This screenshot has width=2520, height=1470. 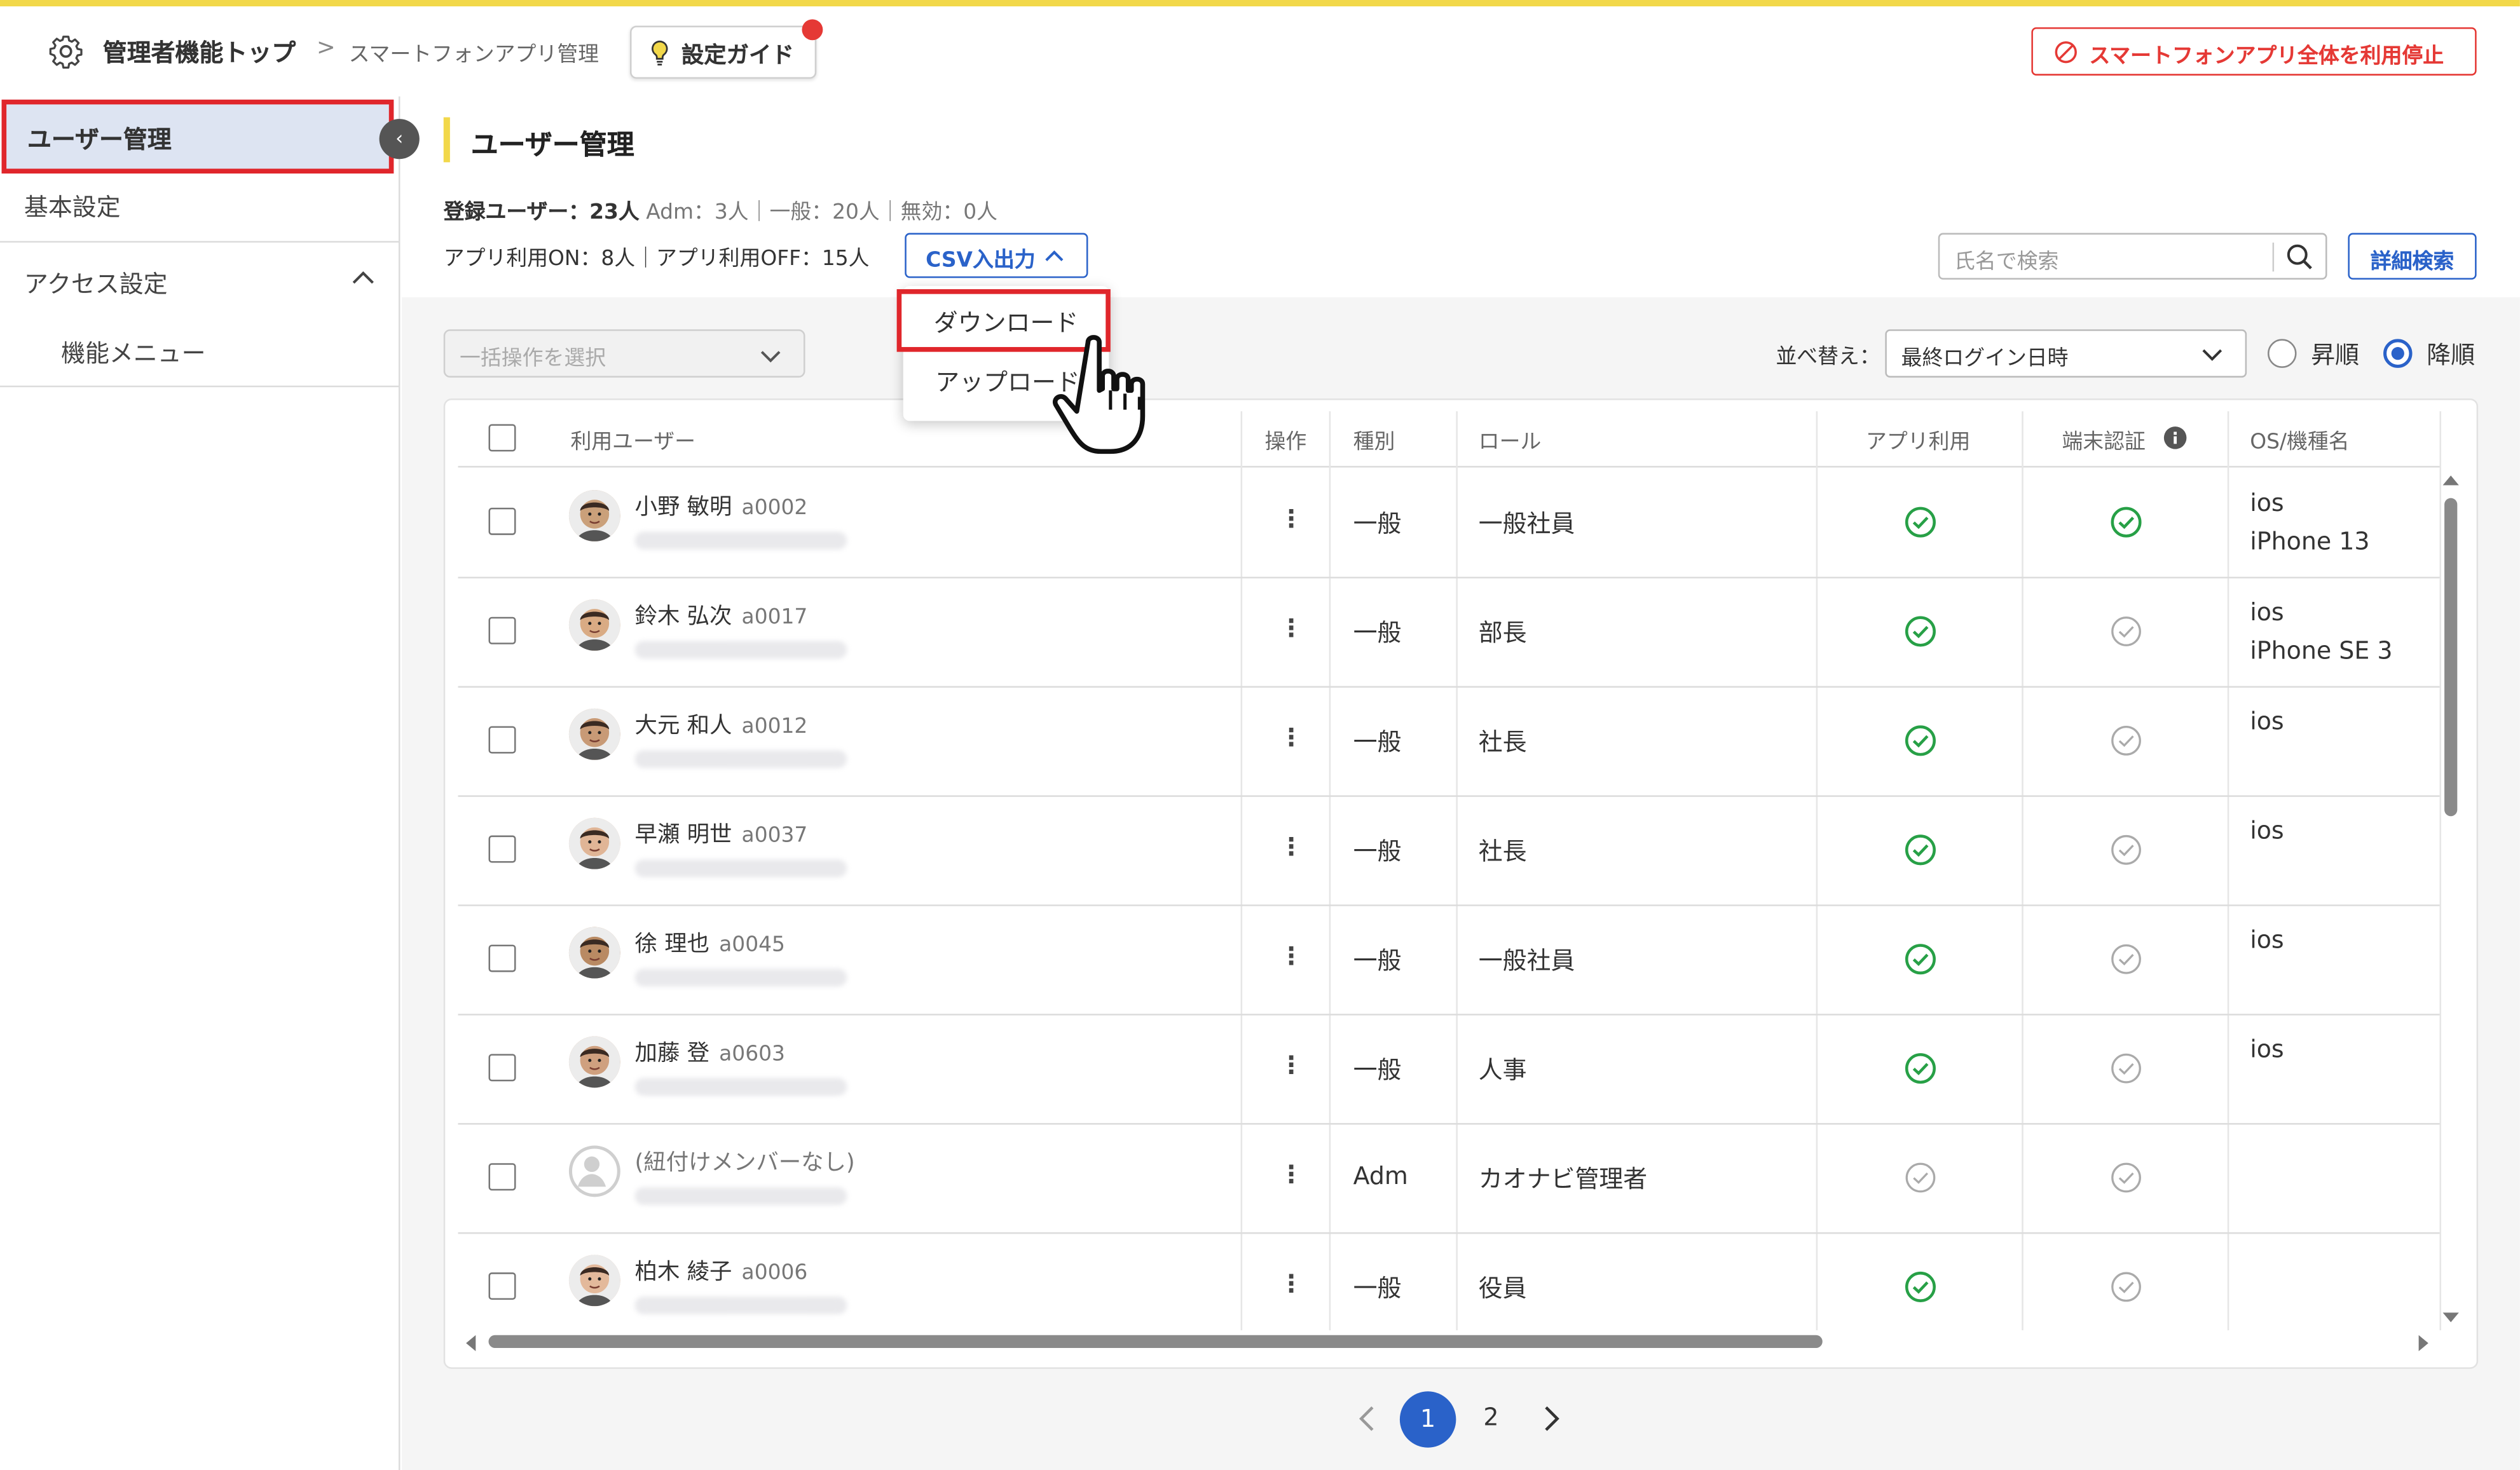 I want to click on order-desc-radio, so click(x=2398, y=353).